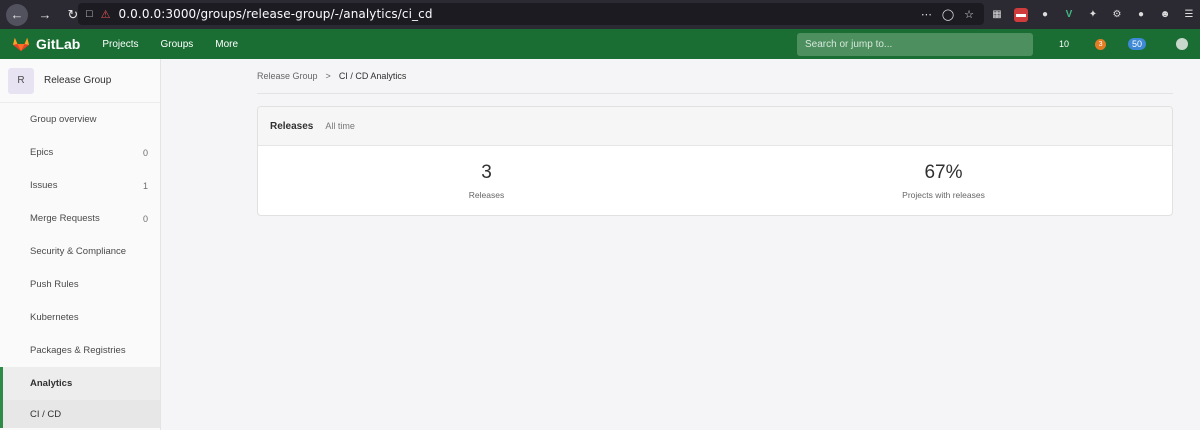 Image resolution: width=1200 pixels, height=430 pixels. I want to click on stat-label: Releases, so click(486, 195).